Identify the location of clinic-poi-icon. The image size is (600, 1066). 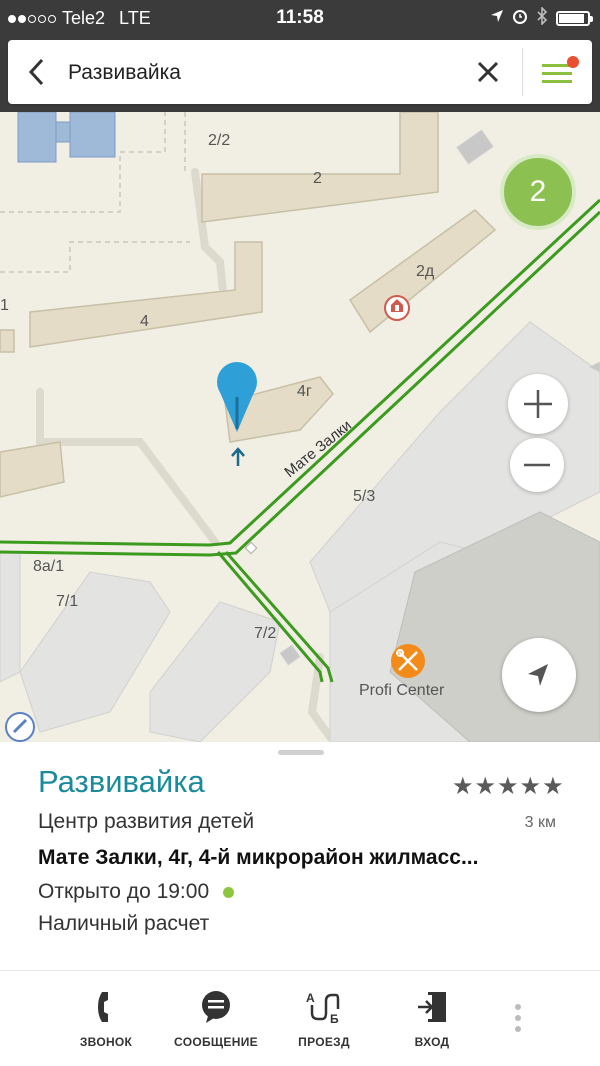
(397, 308).